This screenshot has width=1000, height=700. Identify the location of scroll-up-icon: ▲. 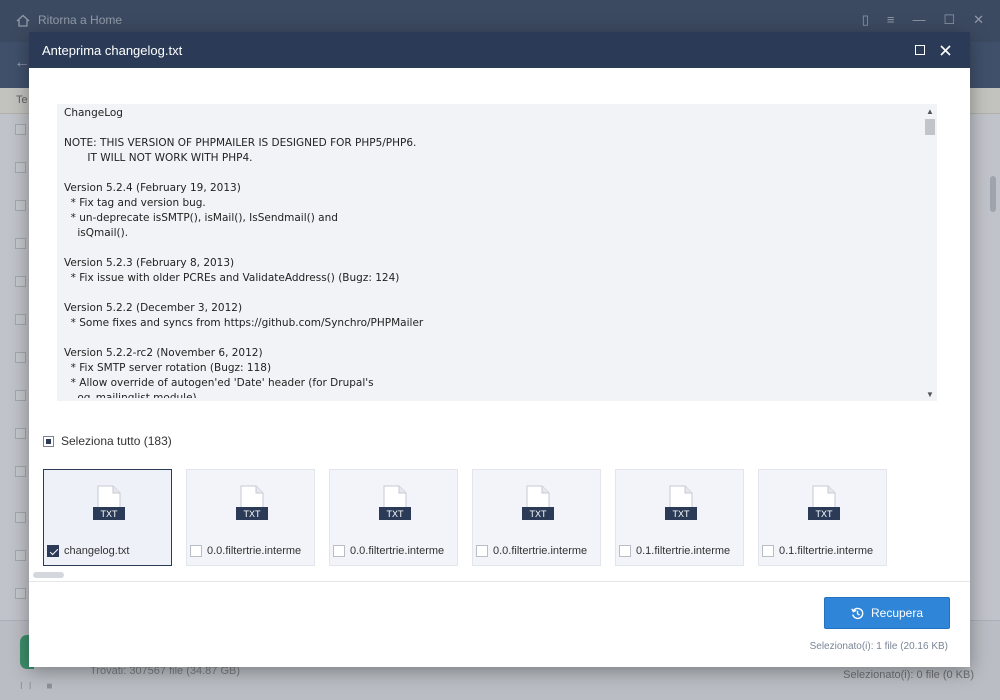
(930, 111).